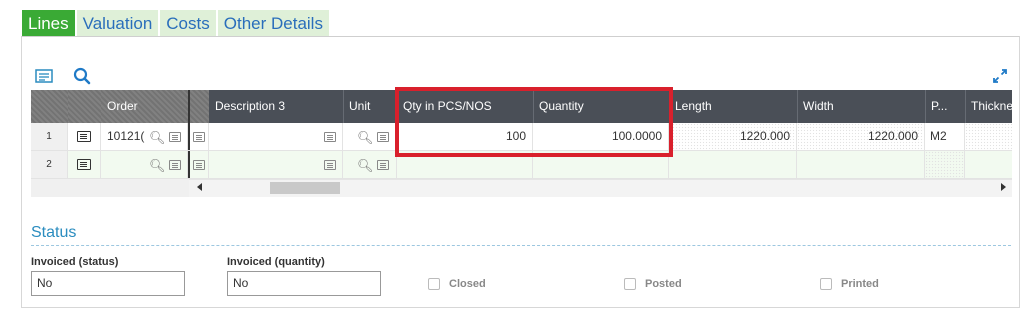 The height and width of the screenshot is (317, 1026). What do you see at coordinates (75, 262) in the screenshot?
I see `invoiced-status-label: Invoiced (status)` at bounding box center [75, 262].